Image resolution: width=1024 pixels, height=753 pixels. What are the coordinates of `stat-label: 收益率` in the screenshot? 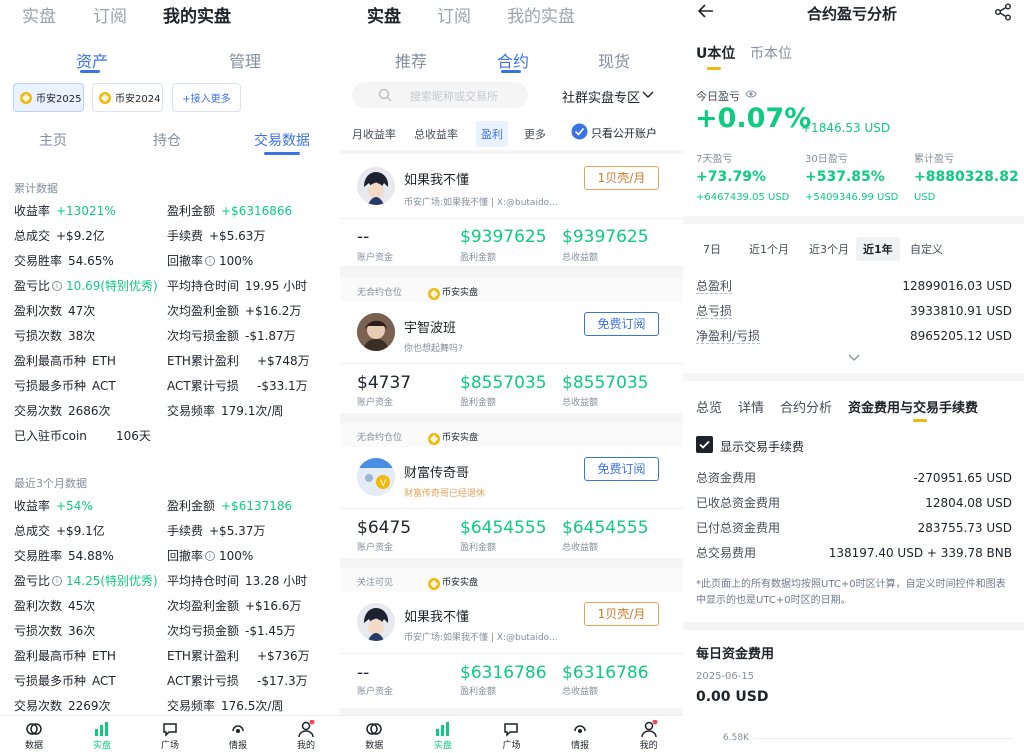 It's located at (32, 506).